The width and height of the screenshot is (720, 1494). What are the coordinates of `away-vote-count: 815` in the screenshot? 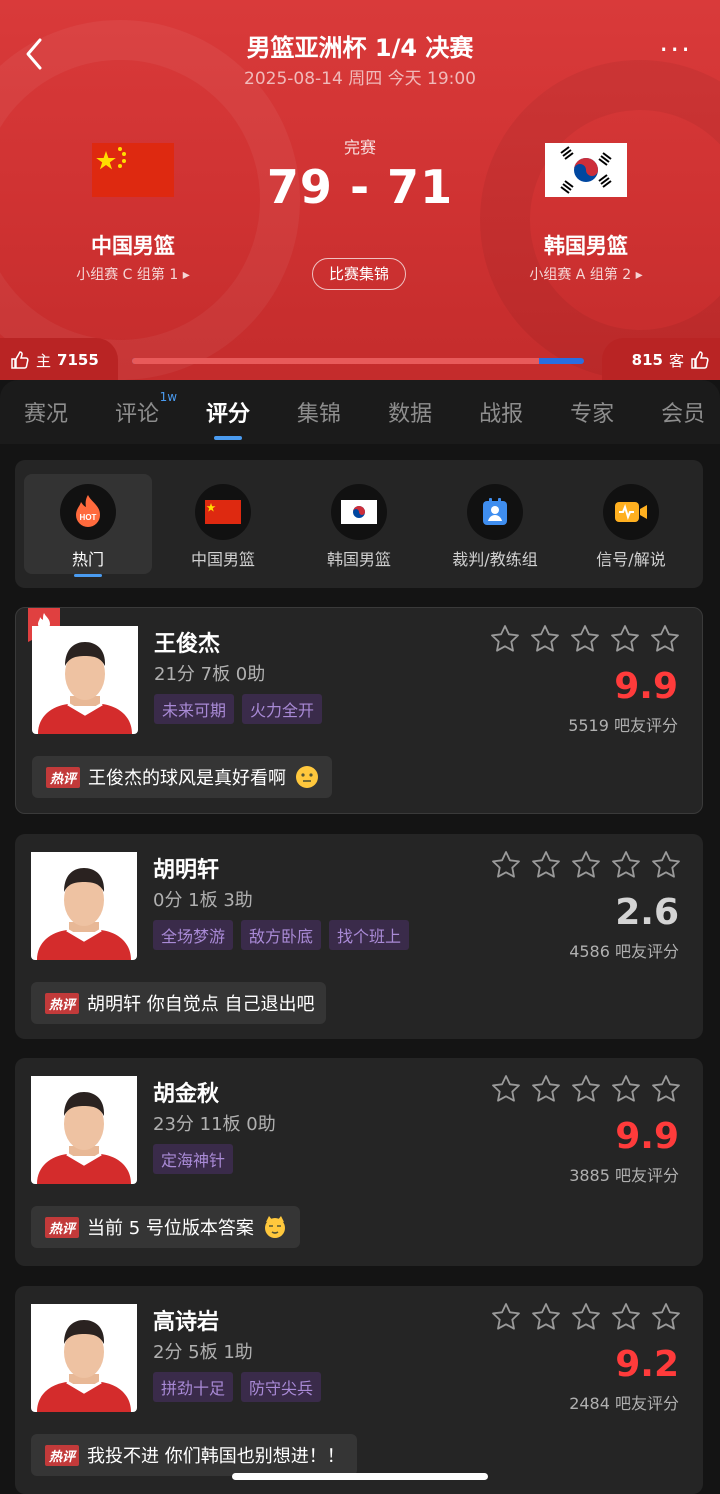 It's located at (647, 360).